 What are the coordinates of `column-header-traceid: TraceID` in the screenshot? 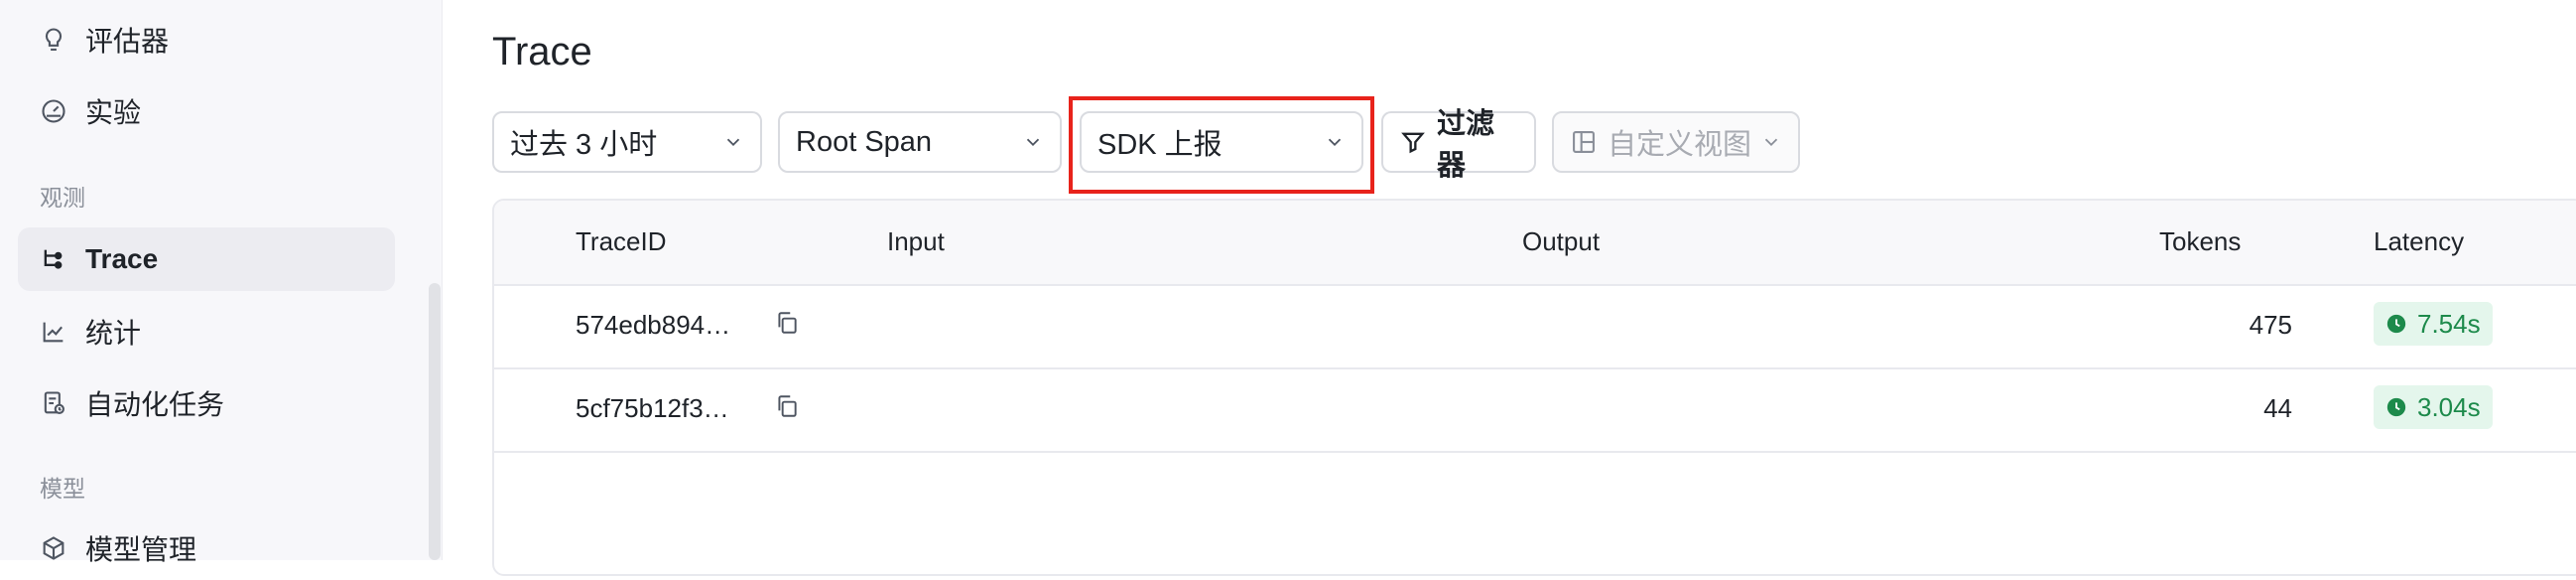 It's located at (622, 241).